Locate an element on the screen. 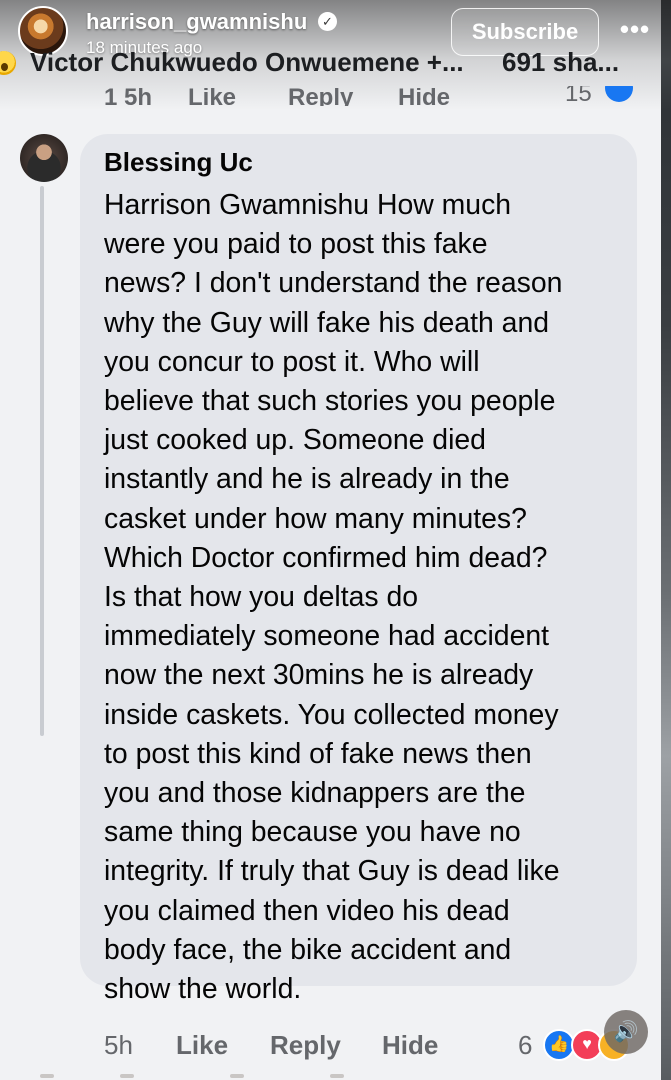  verified-badge-icon: ✓ is located at coordinates (327, 21).